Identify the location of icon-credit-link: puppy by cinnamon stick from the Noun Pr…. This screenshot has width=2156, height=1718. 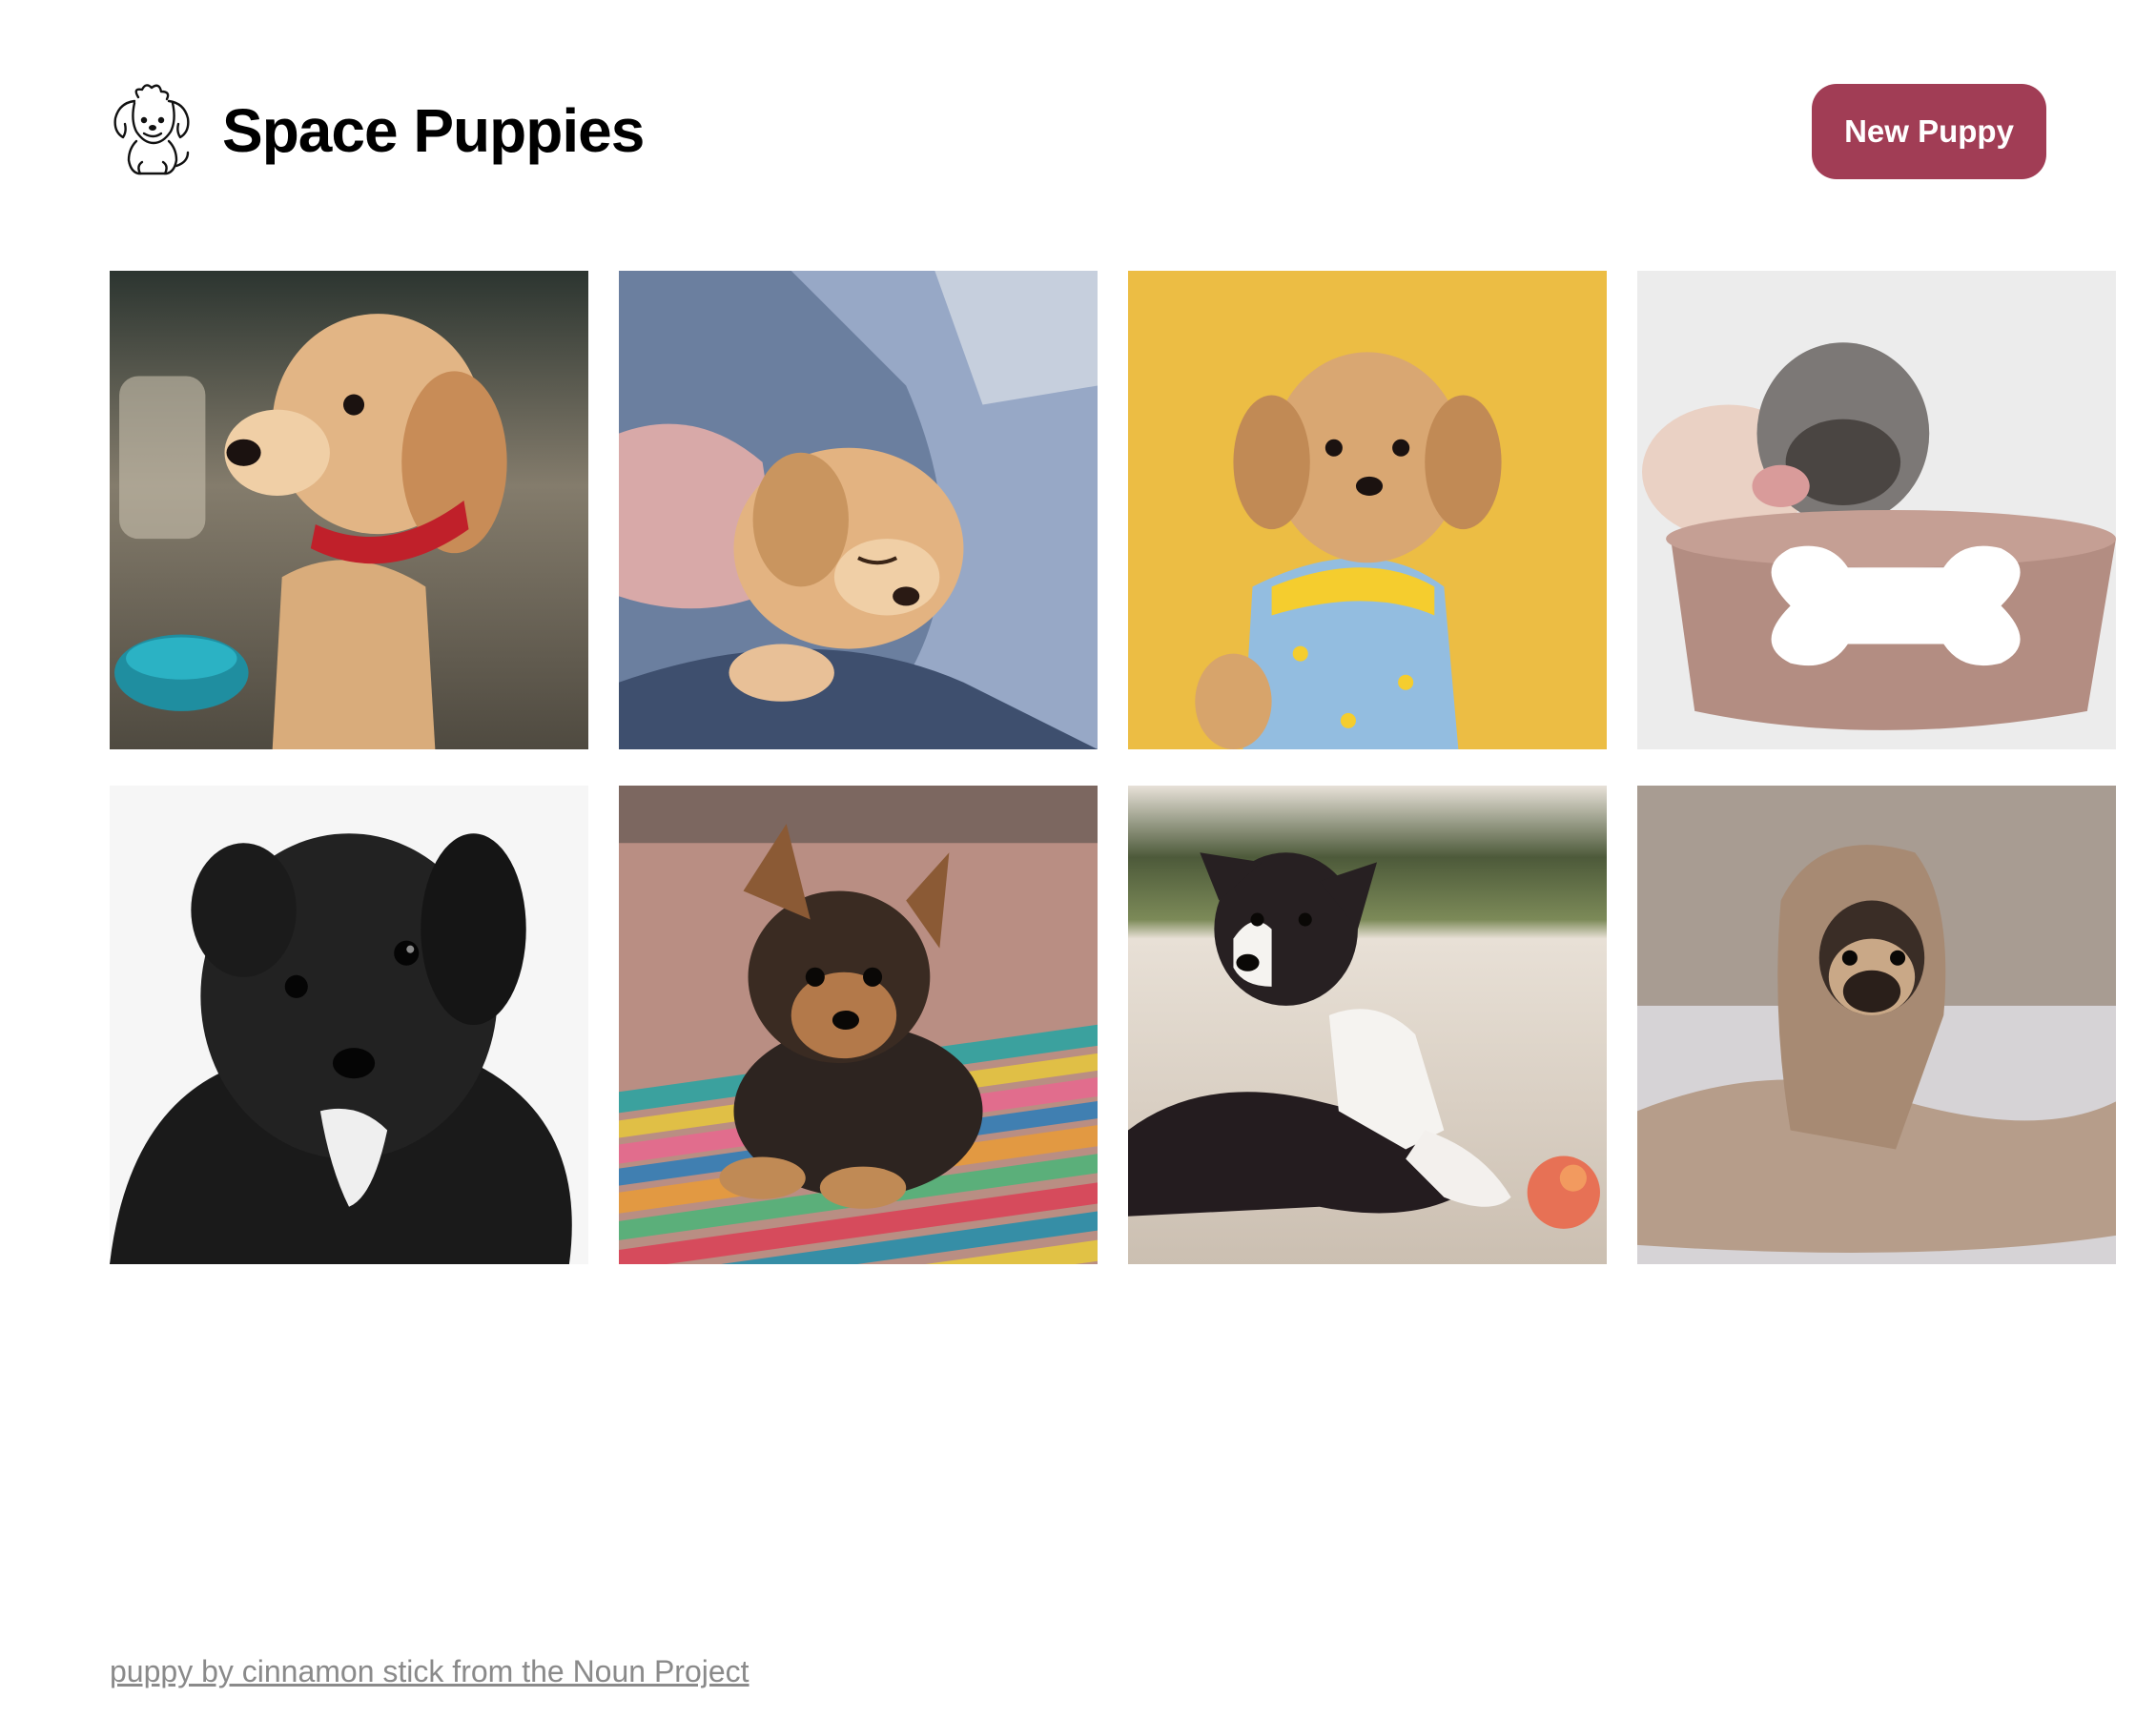
(429, 1671).